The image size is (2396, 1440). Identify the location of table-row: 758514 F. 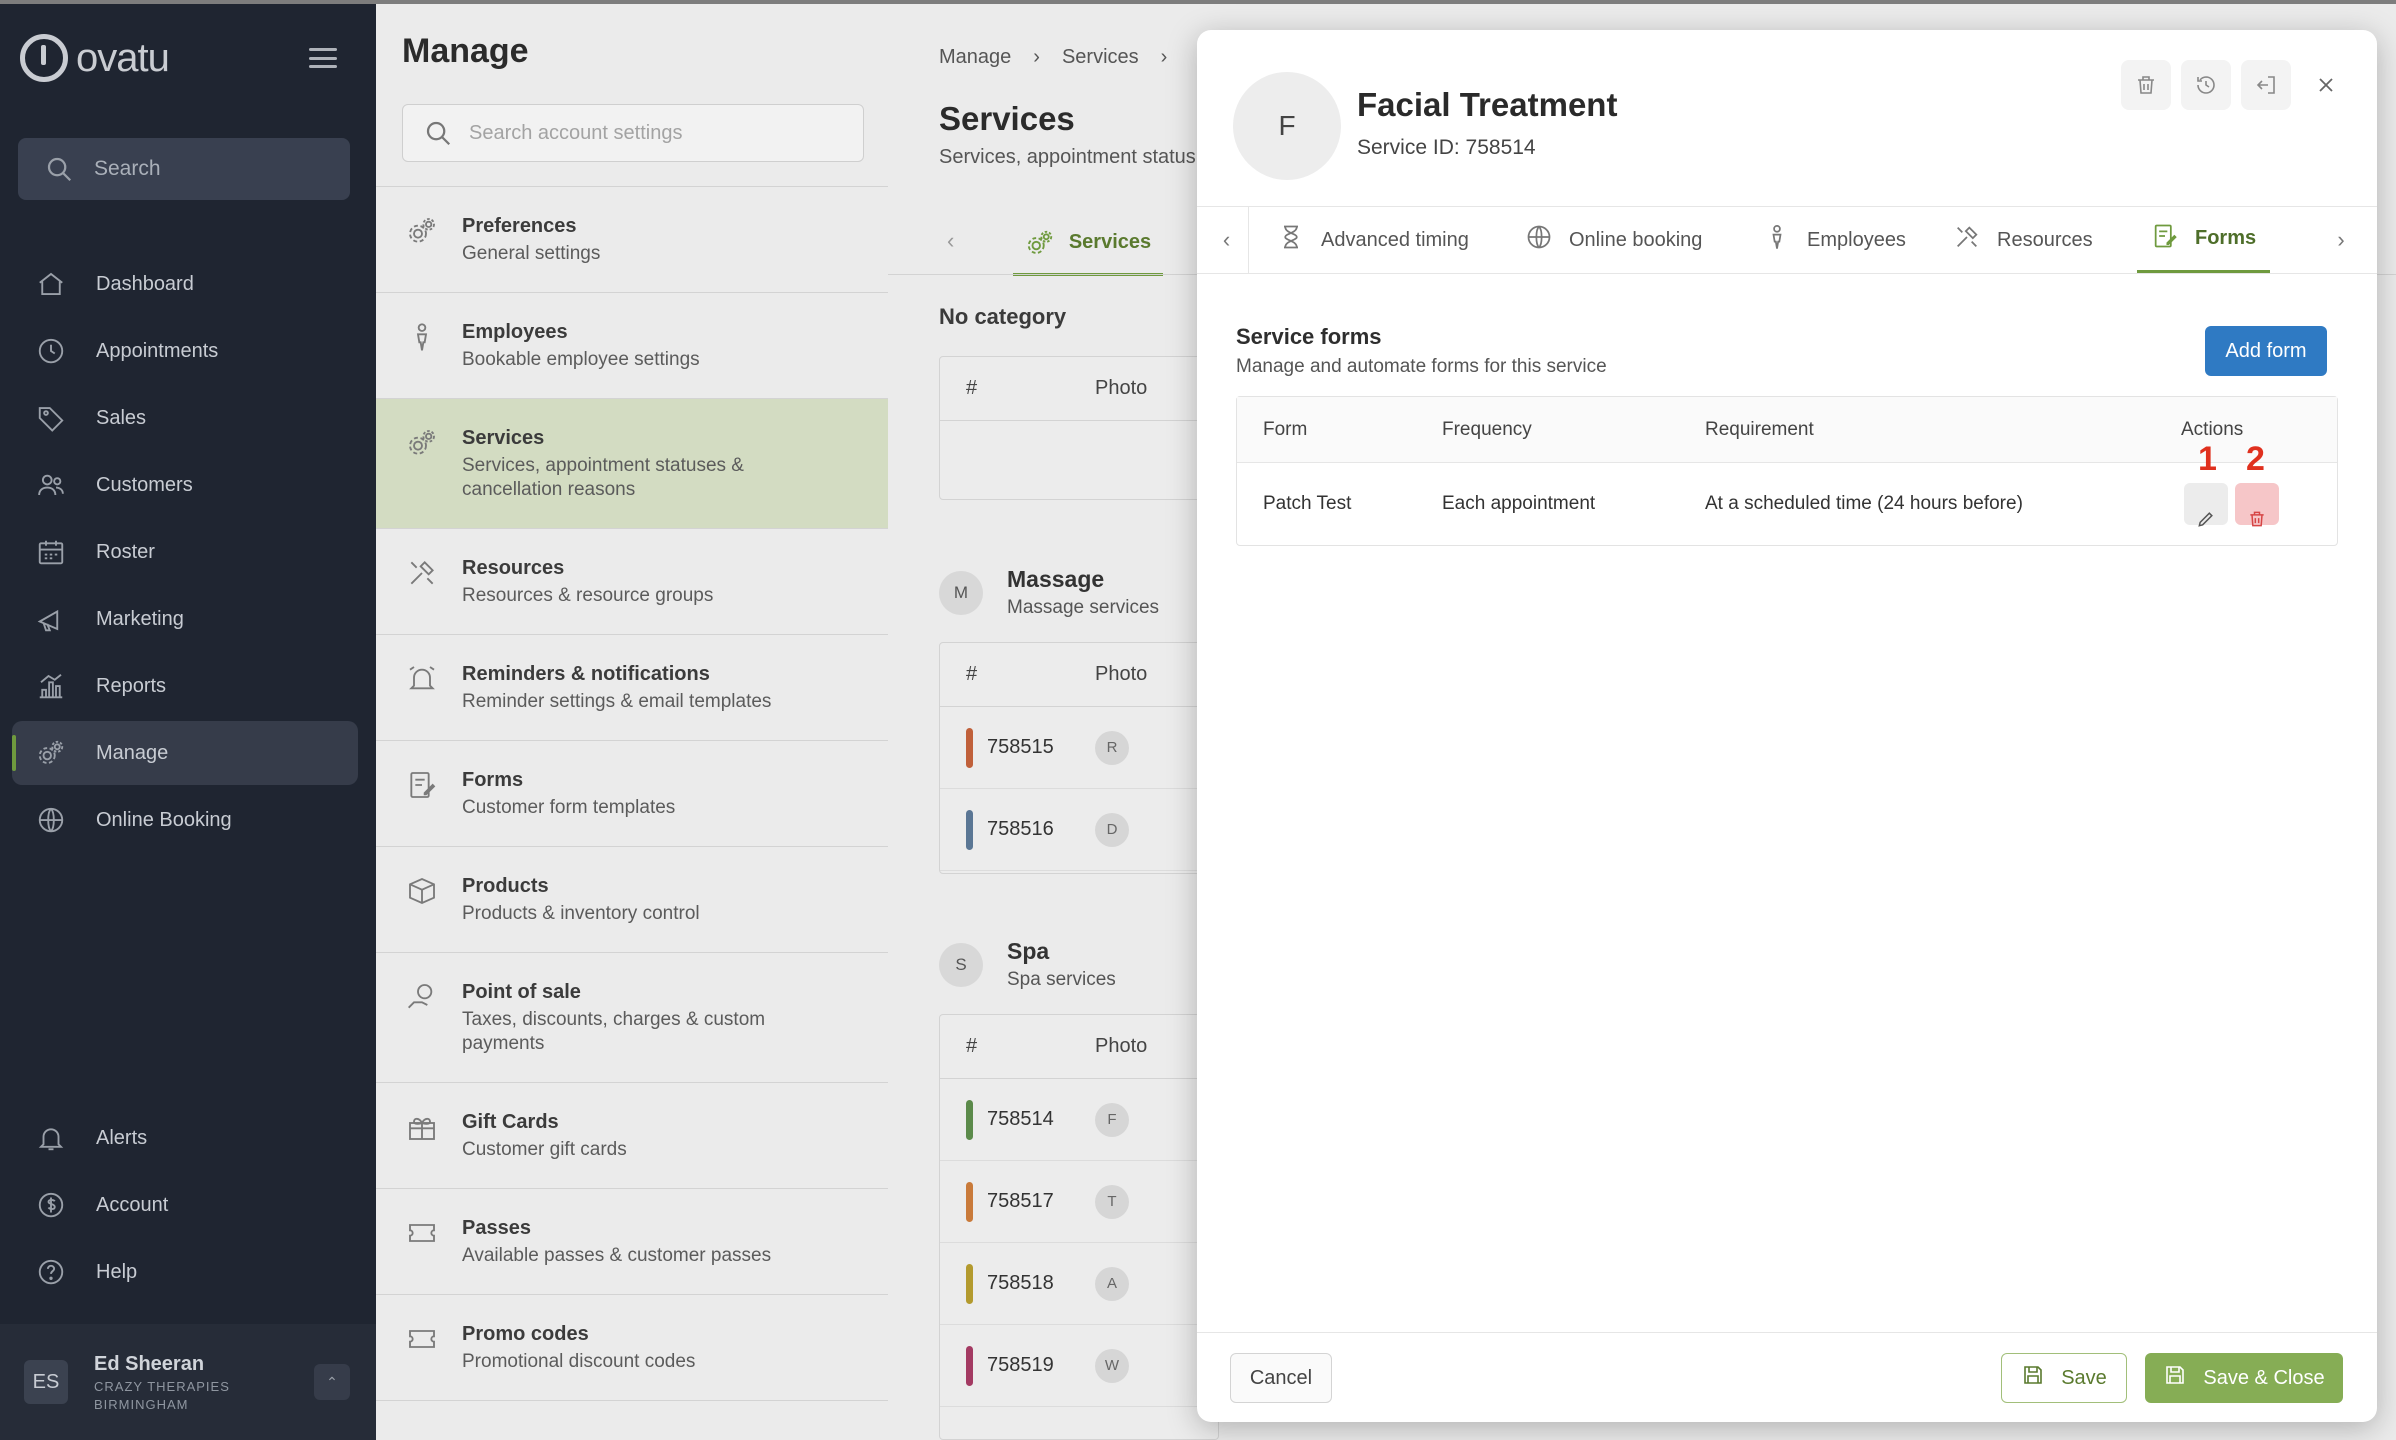
(1079, 1120).